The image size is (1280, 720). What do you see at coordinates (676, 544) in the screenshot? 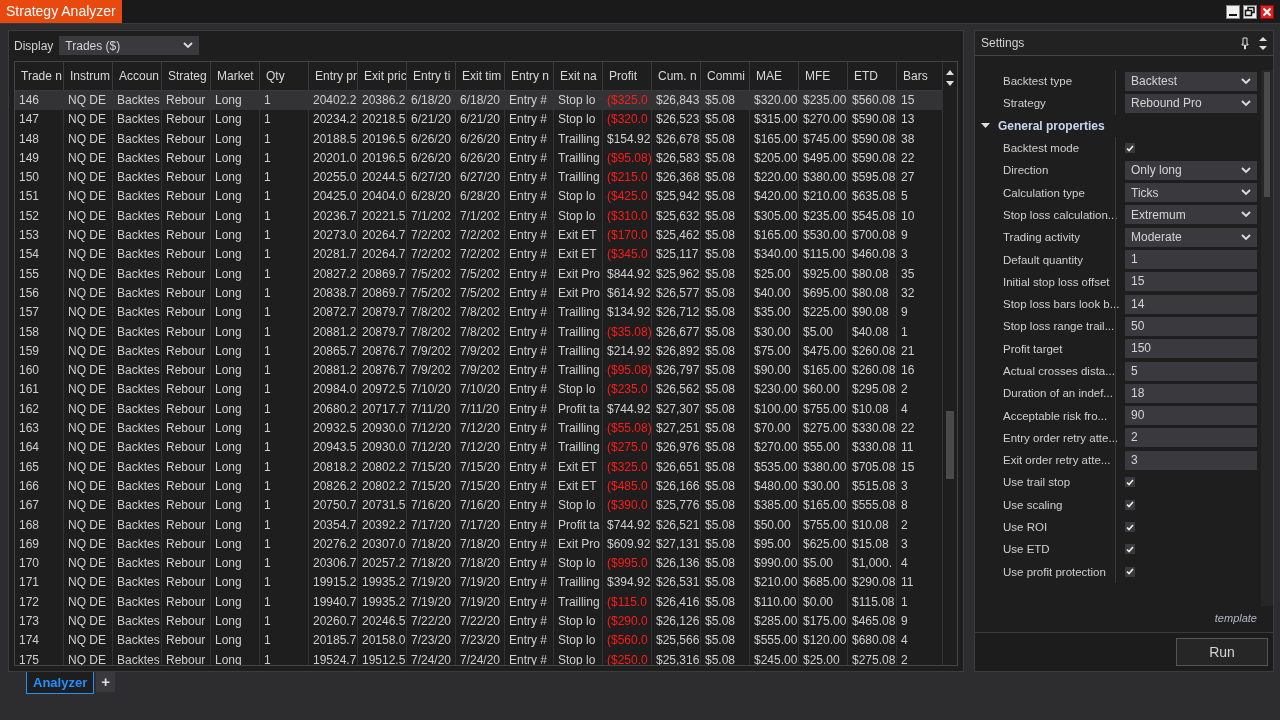
I see `table-cell: $27,131` at bounding box center [676, 544].